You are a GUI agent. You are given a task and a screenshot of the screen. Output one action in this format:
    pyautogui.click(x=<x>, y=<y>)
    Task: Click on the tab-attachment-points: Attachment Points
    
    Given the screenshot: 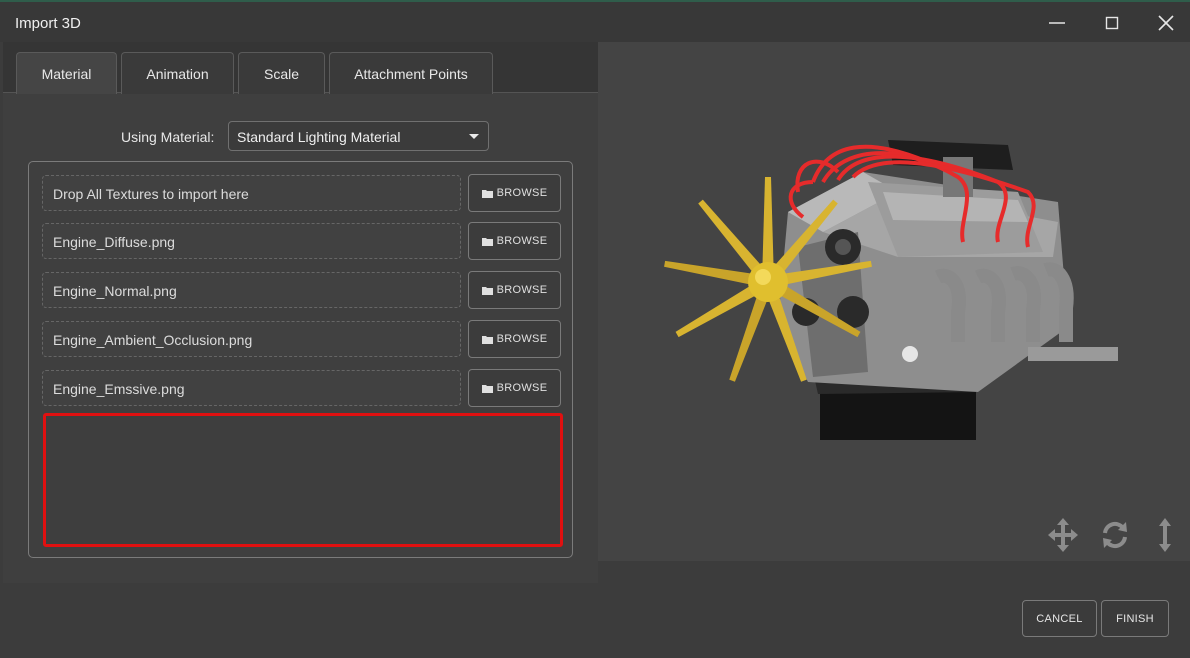 What is the action you would take?
    pyautogui.click(x=411, y=73)
    